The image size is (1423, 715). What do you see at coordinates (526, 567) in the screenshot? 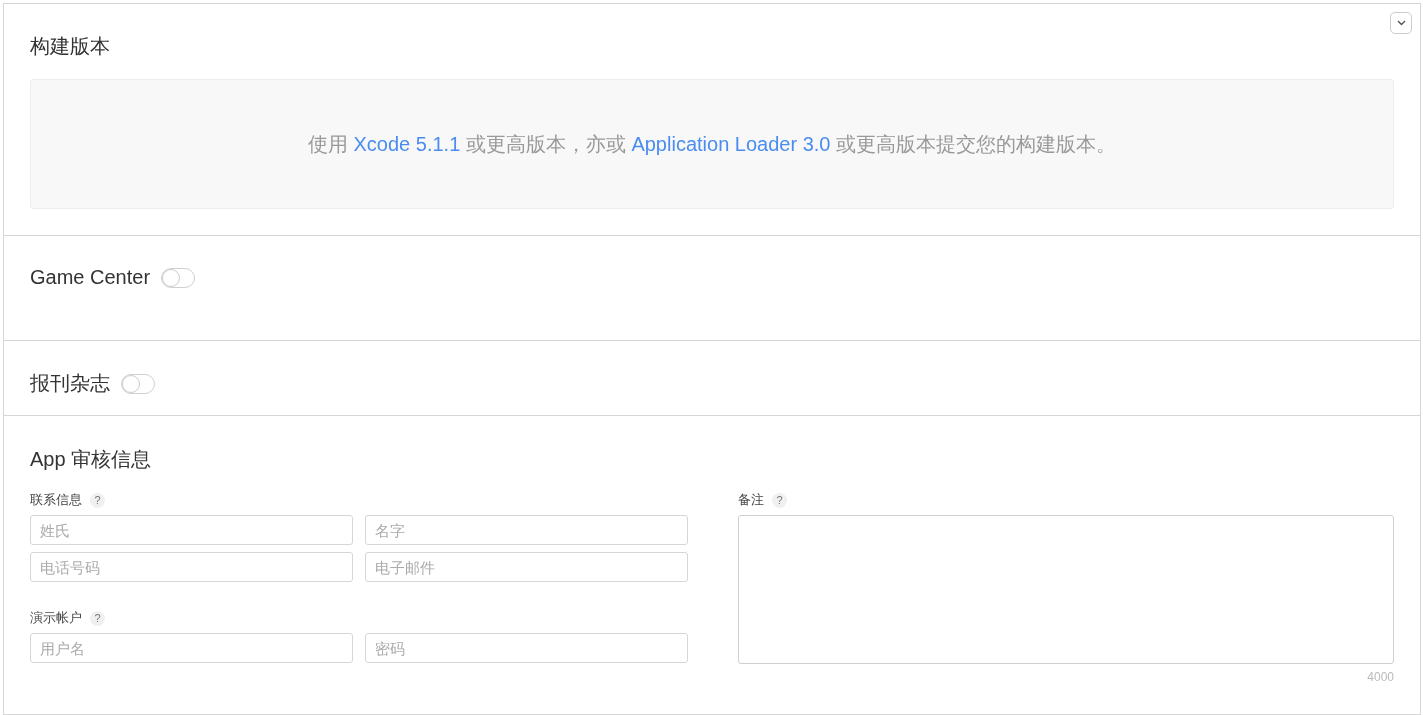
I see `text-field: 电子邮件` at bounding box center [526, 567].